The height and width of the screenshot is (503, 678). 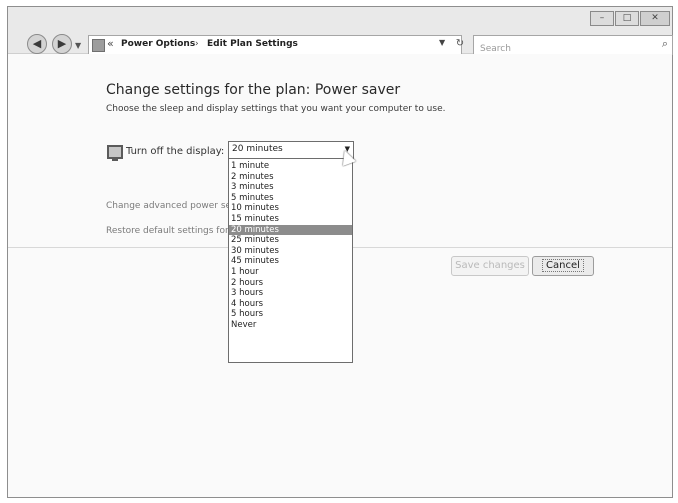 What do you see at coordinates (290, 304) in the screenshot?
I see `dropdown-option: 4 hours` at bounding box center [290, 304].